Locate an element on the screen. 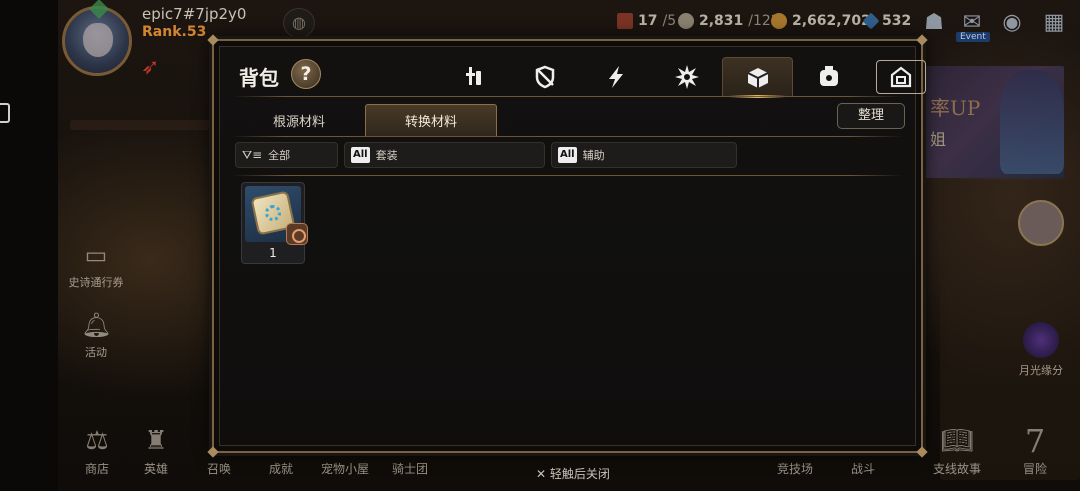  nav-label: 支线故事 is located at coordinates (956, 469).